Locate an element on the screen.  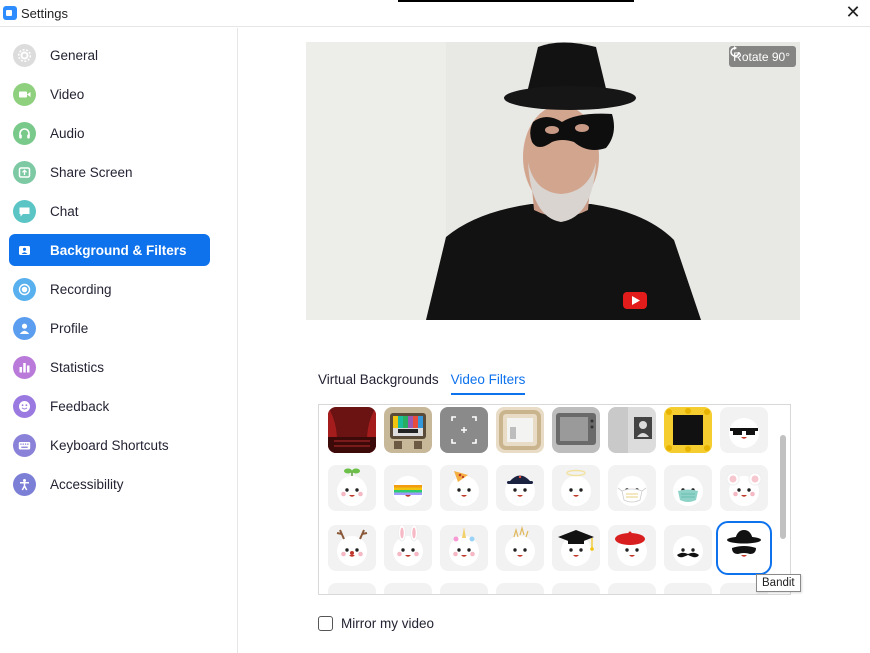
filter-tile-viewfinder is located at coordinates (464, 430).